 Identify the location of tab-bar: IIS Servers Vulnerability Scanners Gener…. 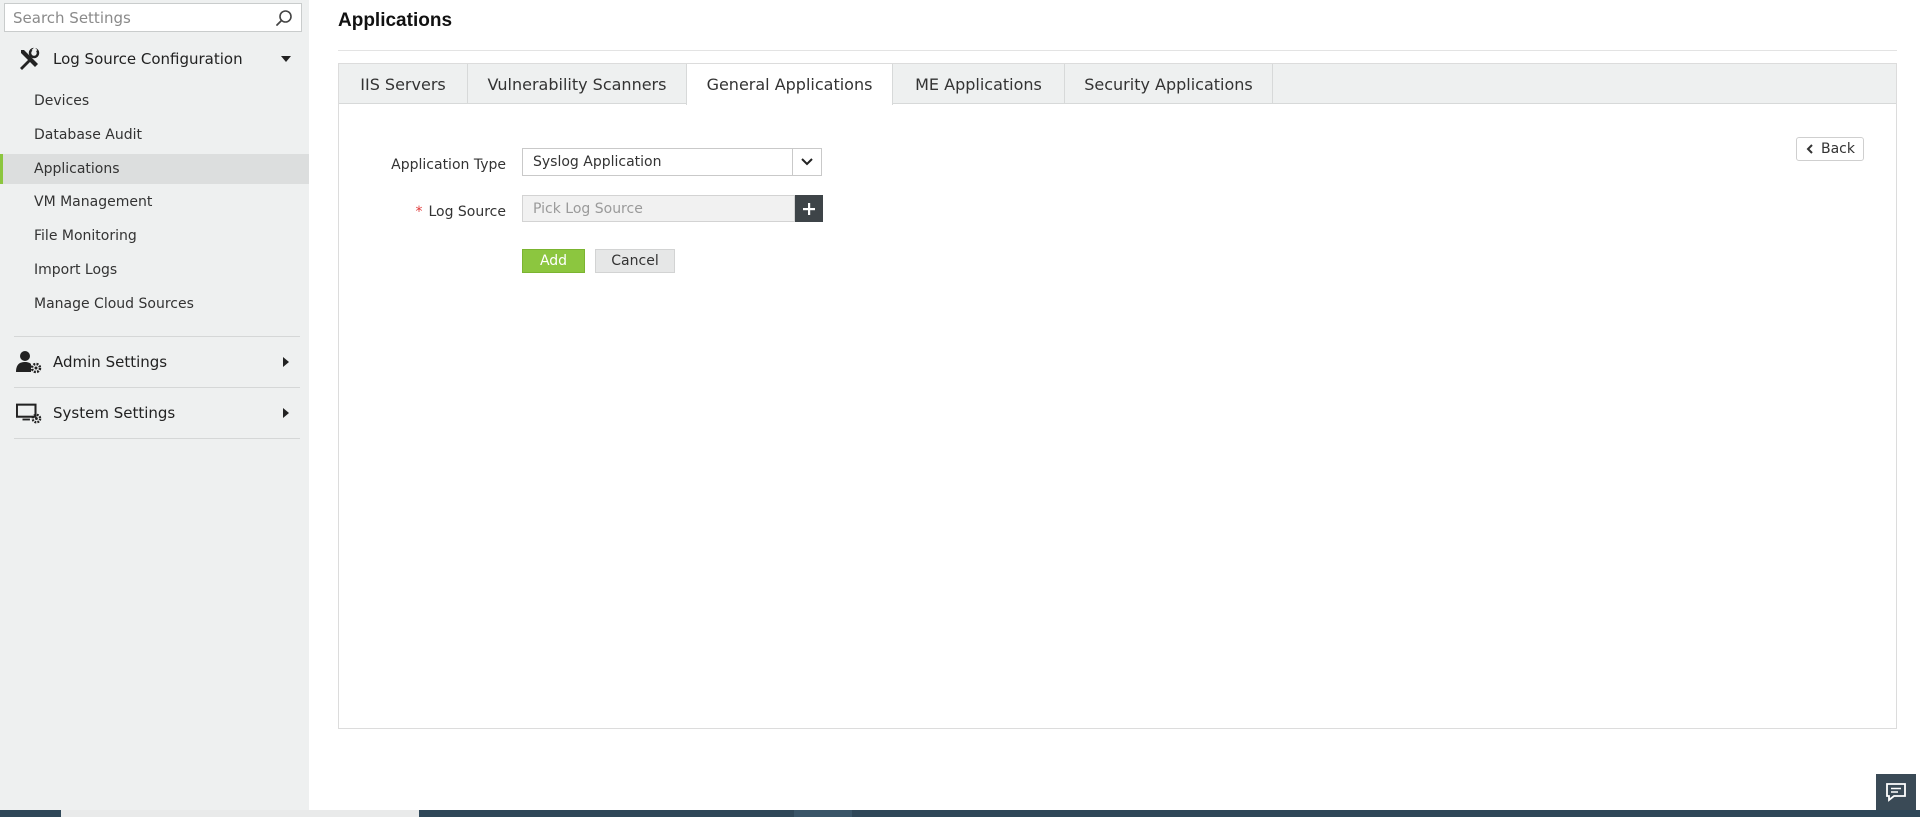
(1117, 84).